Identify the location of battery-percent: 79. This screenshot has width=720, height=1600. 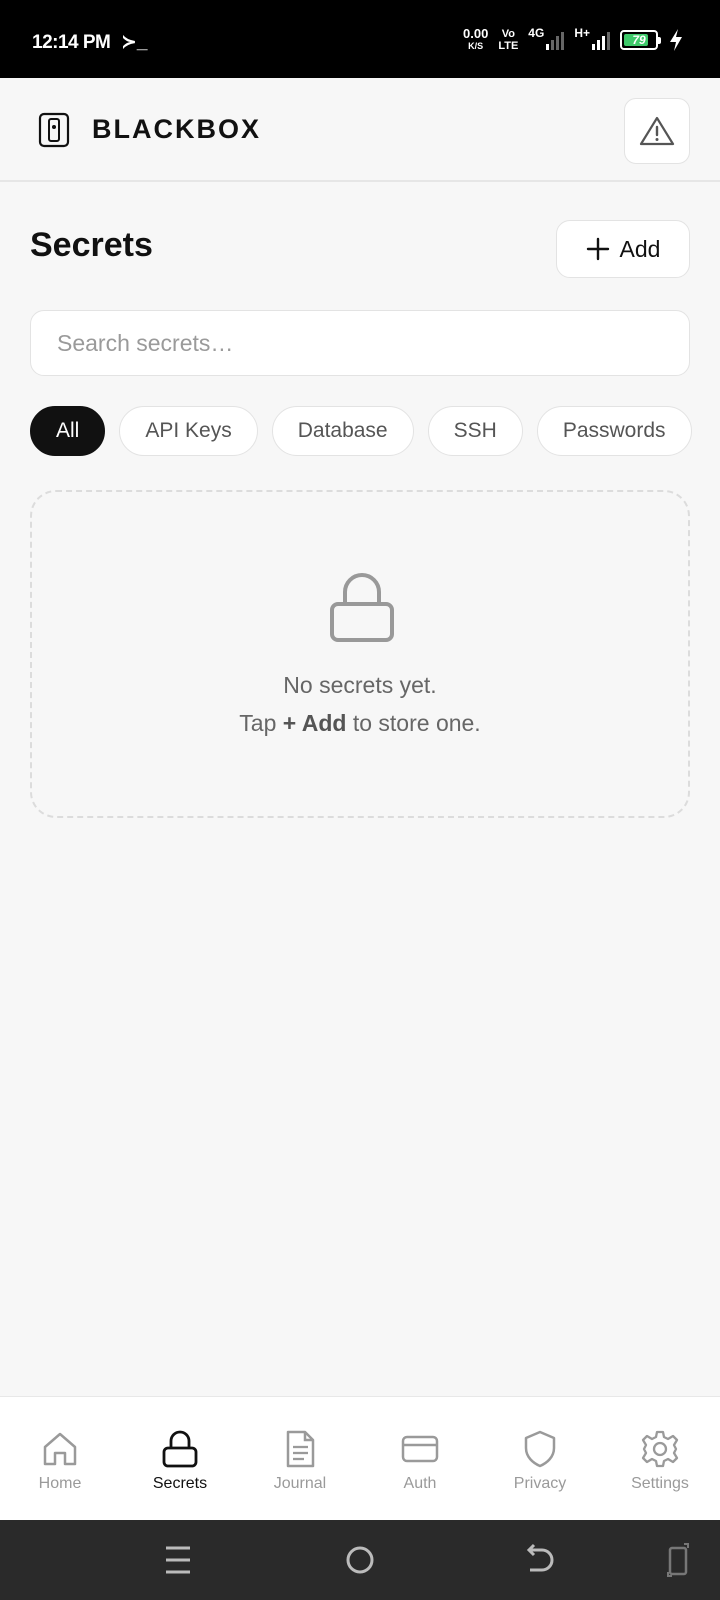
(639, 40).